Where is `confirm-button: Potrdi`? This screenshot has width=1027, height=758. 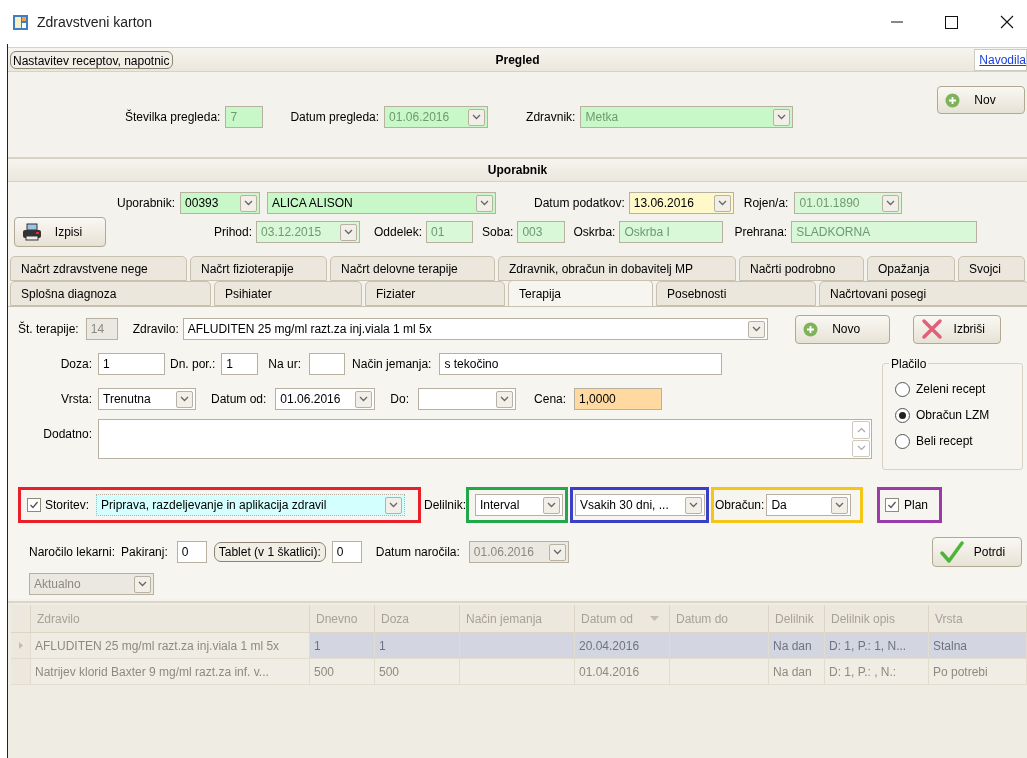
confirm-button: Potrdi is located at coordinates (977, 552).